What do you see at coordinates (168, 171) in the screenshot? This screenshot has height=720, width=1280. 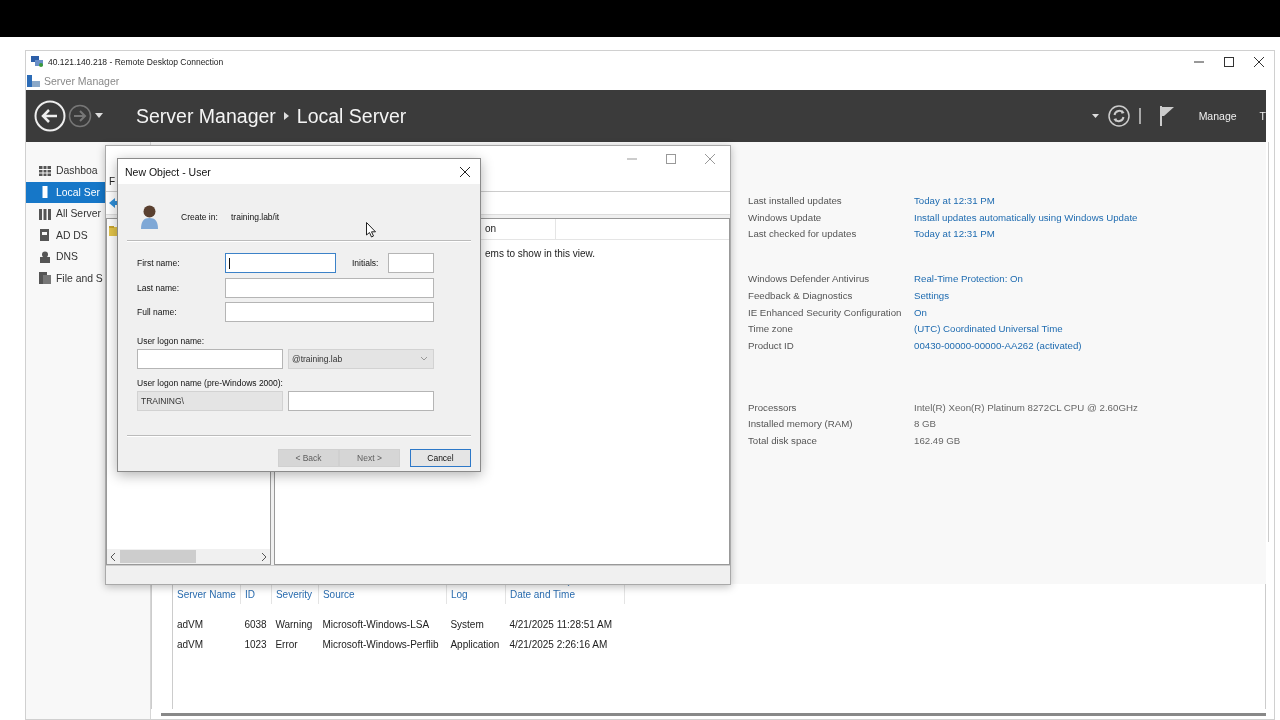 I see `dialog-title: New Object - User` at bounding box center [168, 171].